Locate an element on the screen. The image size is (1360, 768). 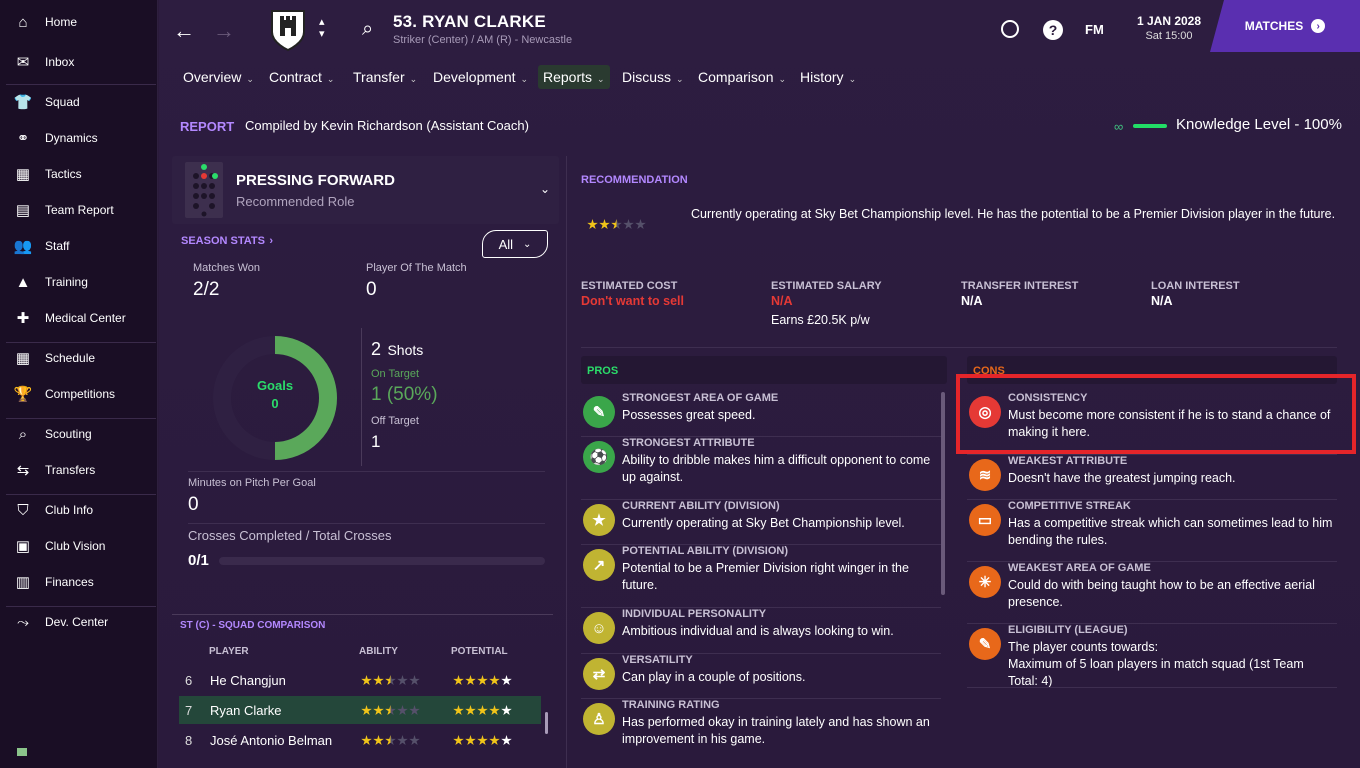
tab-contract: Contract ⌄ is located at coordinates (301, 80).